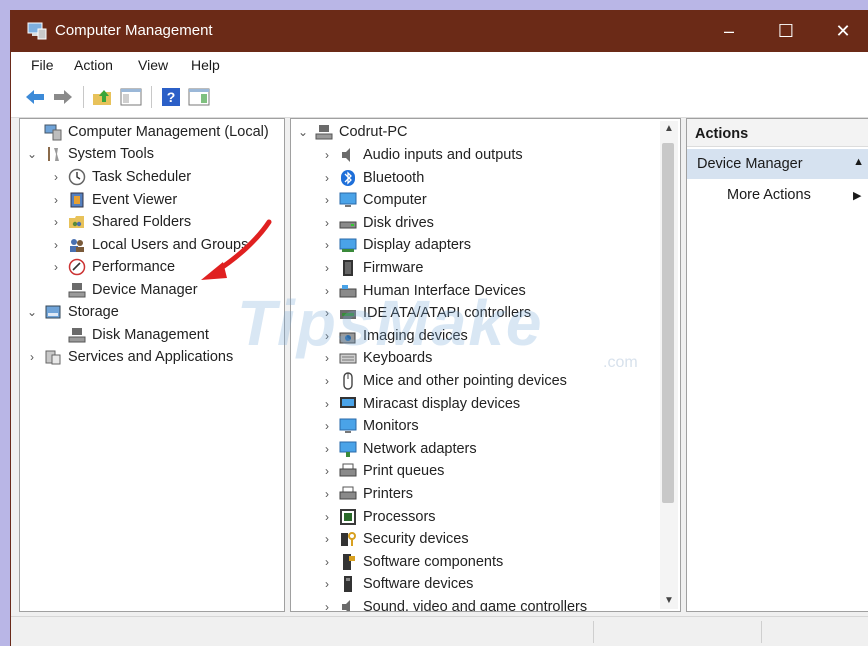 The image size is (868, 646). I want to click on tree-node-codrut-pc: ⌄ Codrut-PC, so click(351, 132).